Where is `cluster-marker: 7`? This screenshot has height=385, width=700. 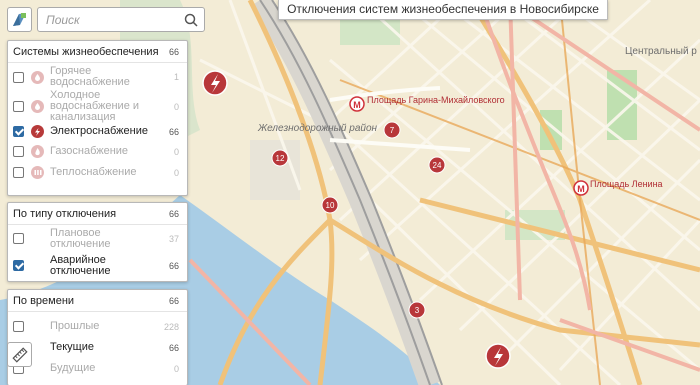 cluster-marker: 7 is located at coordinates (392, 130).